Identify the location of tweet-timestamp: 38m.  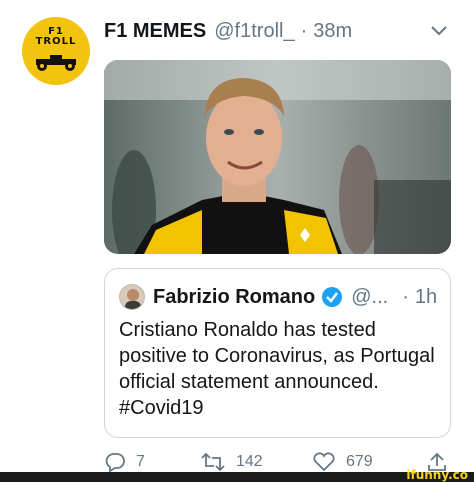
(332, 31).